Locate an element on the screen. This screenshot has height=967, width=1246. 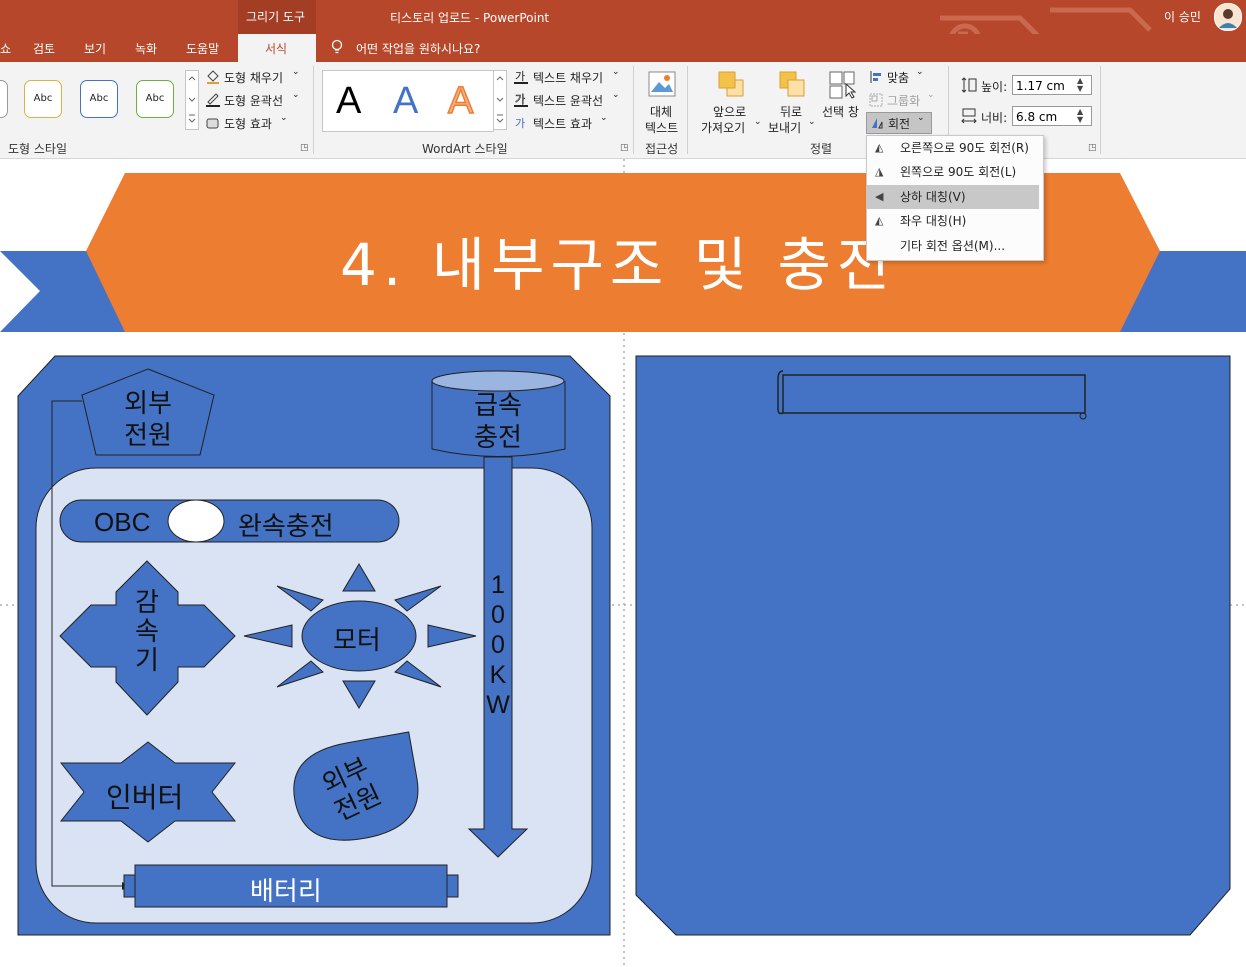
inverter-label: 인버터 is located at coordinates (144, 796).